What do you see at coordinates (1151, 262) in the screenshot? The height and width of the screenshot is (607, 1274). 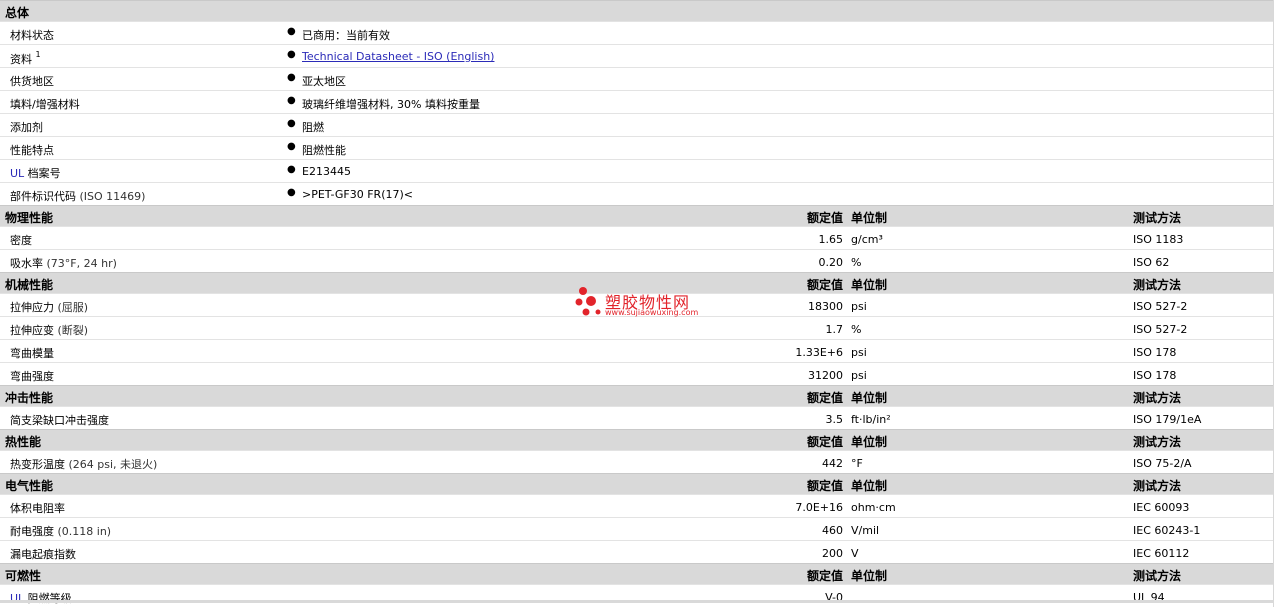 I see `row-method: ISO 62` at bounding box center [1151, 262].